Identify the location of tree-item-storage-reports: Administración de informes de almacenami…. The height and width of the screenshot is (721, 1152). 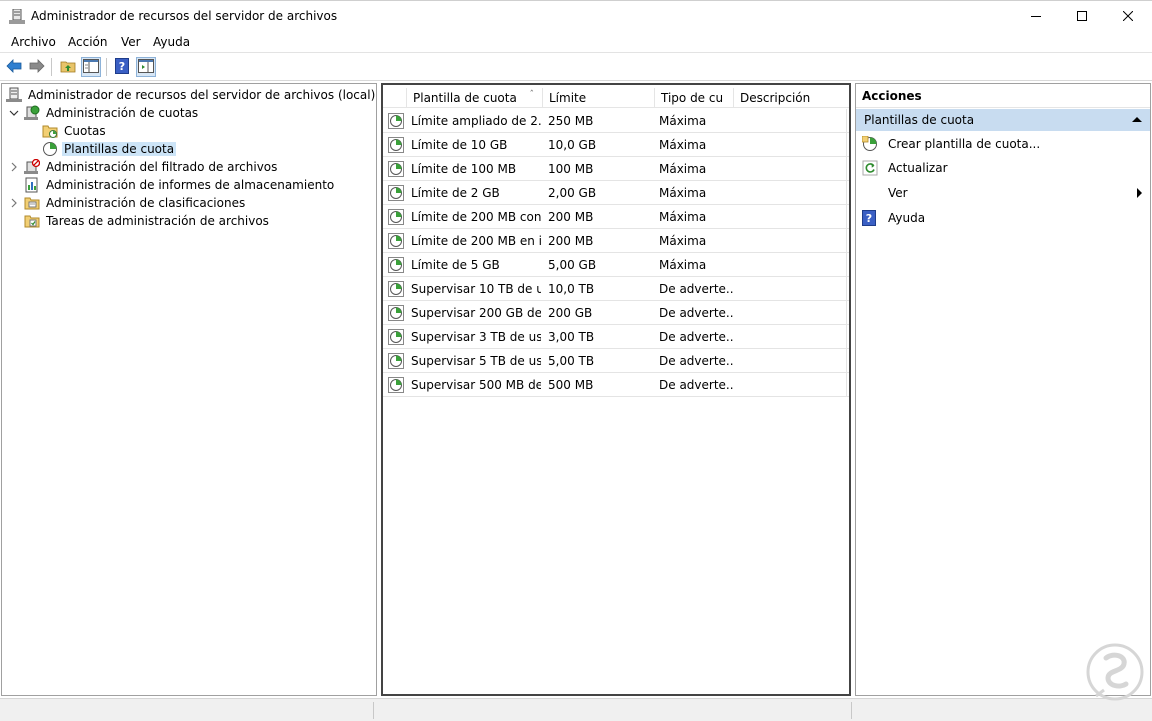
(180, 185).